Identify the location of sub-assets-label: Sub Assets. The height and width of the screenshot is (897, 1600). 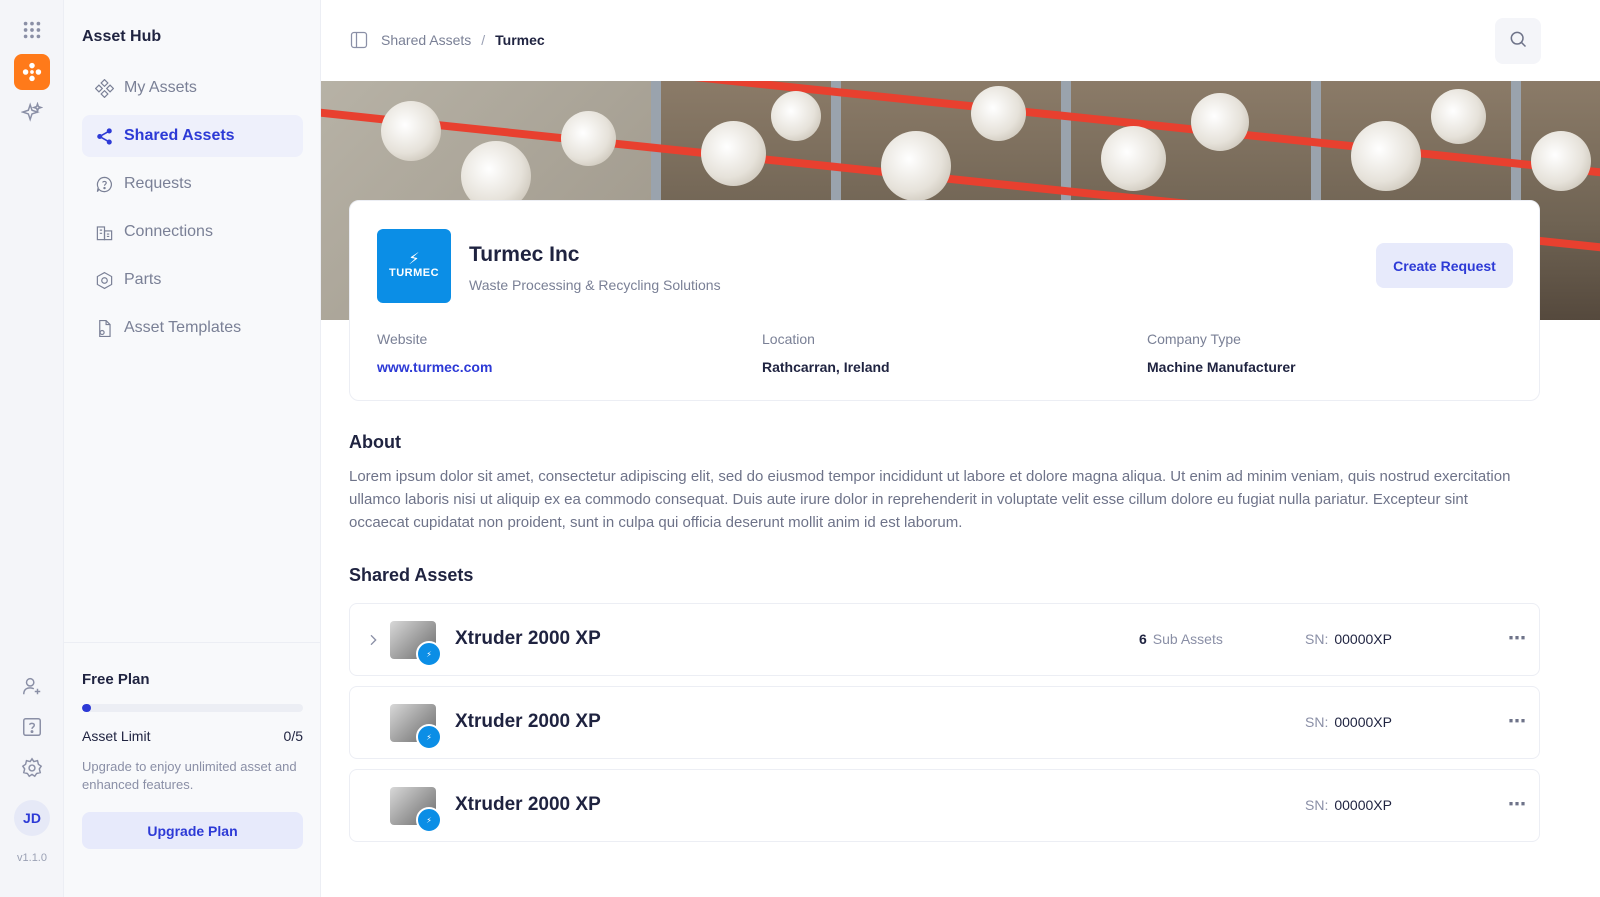
(1187, 639).